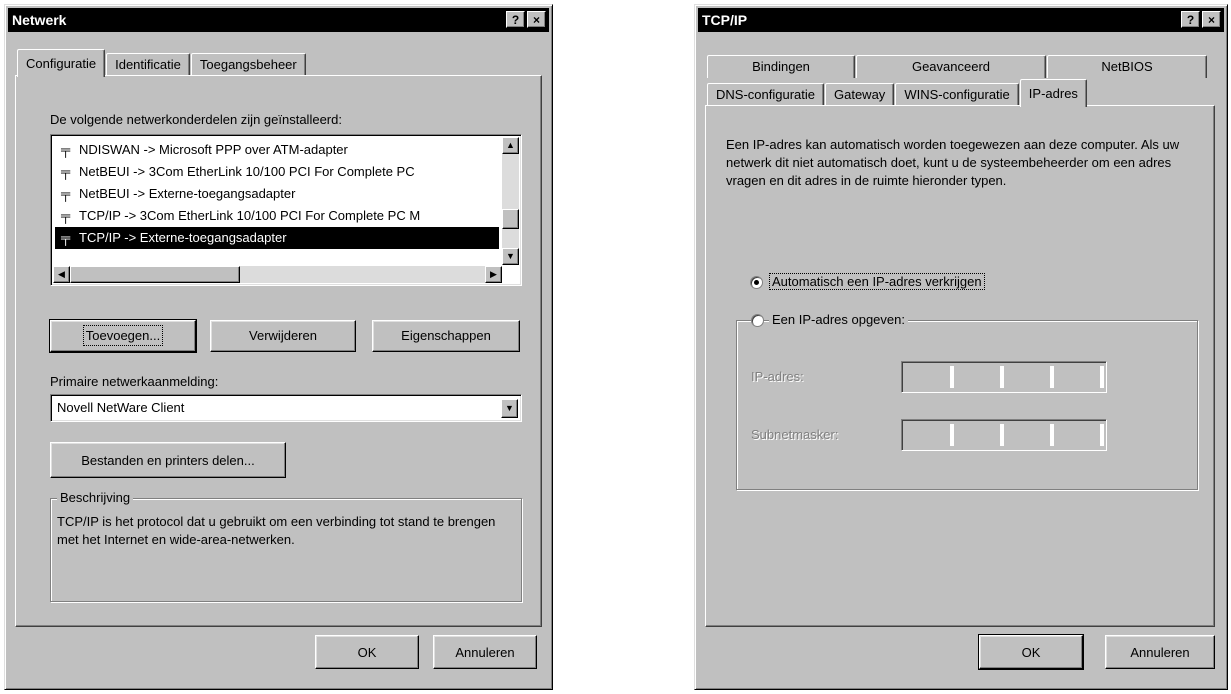  I want to click on scroll-left-icon: ◀, so click(61, 274).